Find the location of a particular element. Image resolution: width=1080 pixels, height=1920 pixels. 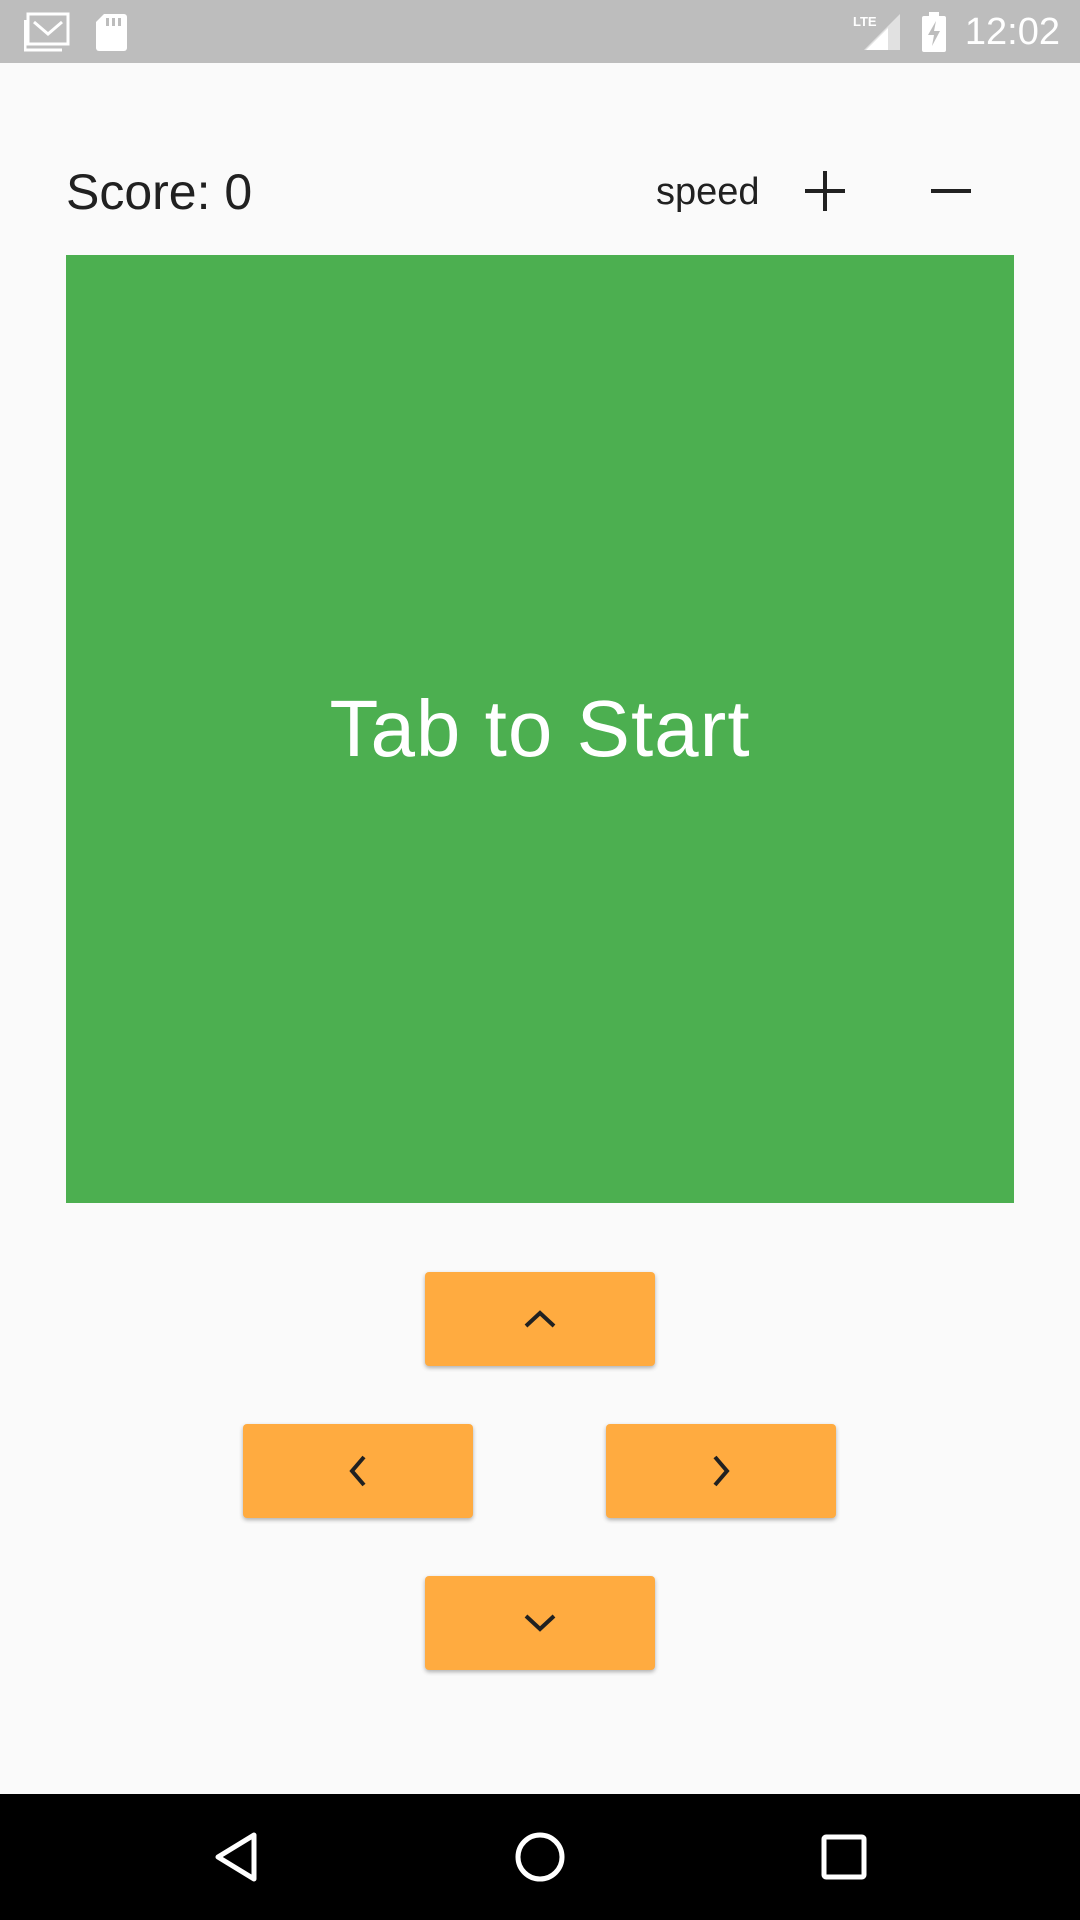

back-icon is located at coordinates (236, 1857).